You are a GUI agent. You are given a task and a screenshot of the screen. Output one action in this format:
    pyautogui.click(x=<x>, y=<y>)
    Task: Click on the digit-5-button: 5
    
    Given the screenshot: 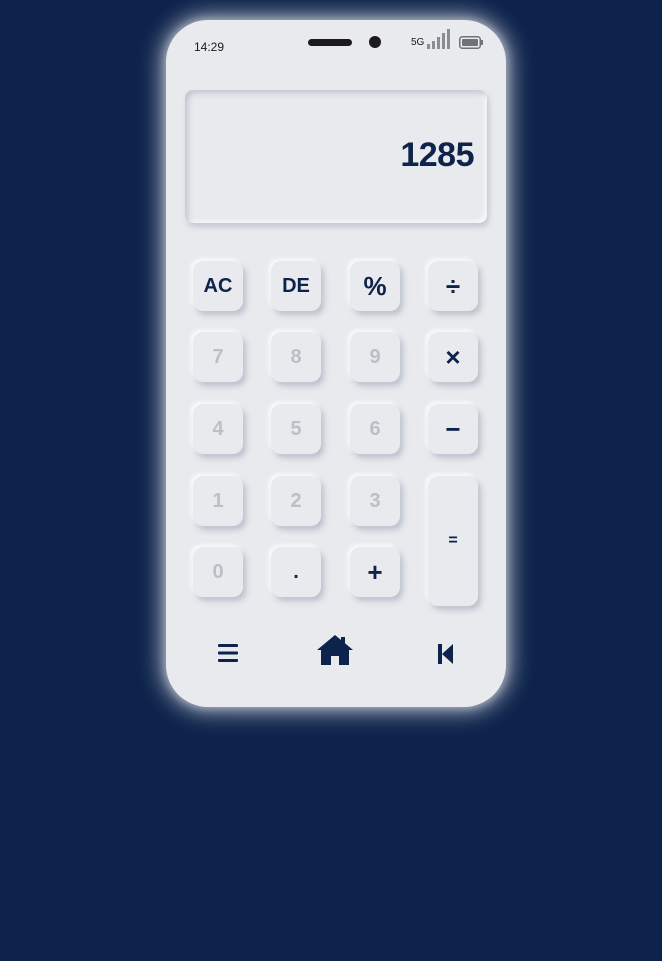 What is the action you would take?
    pyautogui.click(x=296, y=429)
    